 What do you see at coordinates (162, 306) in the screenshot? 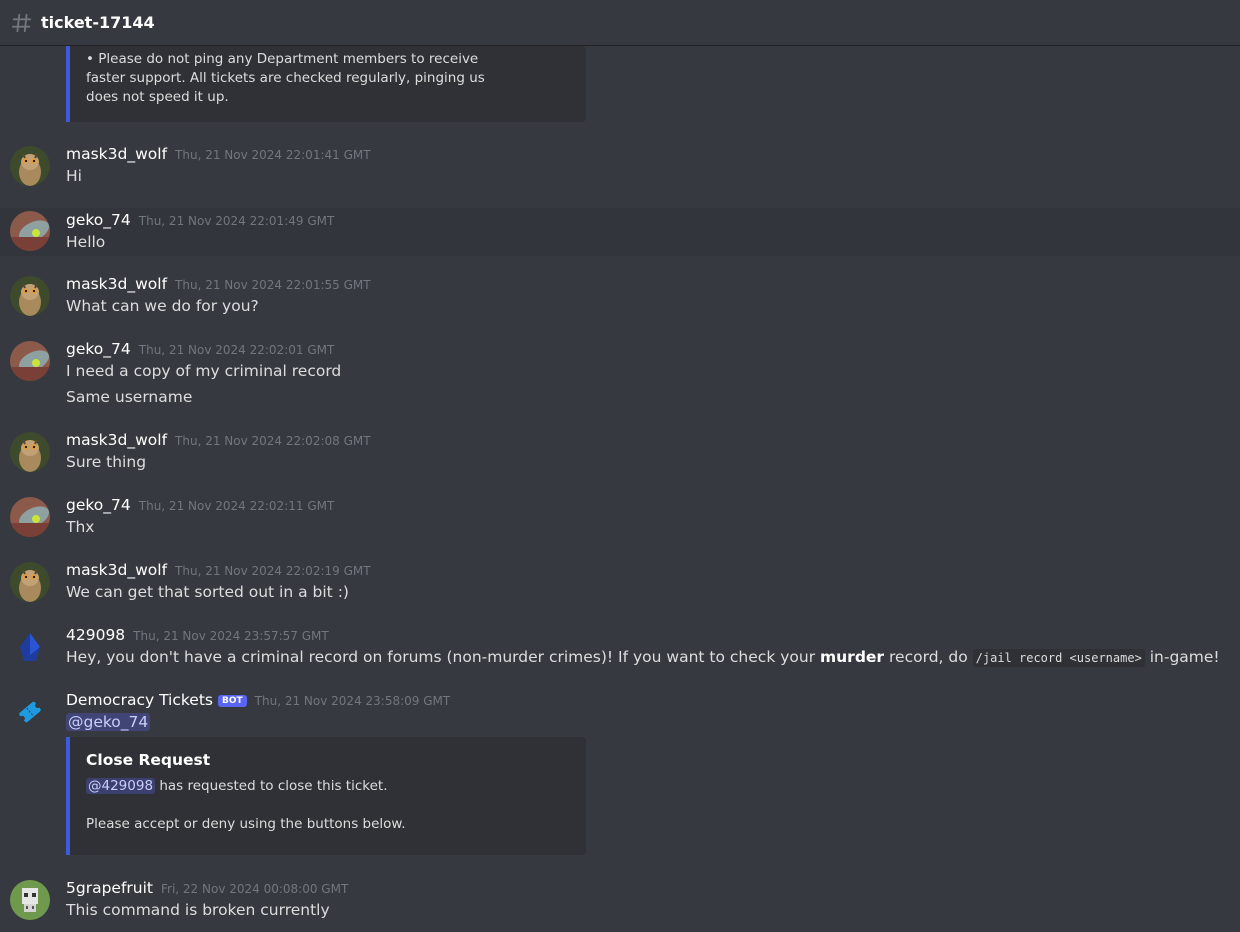
I see `message-text: What can we do for you?` at bounding box center [162, 306].